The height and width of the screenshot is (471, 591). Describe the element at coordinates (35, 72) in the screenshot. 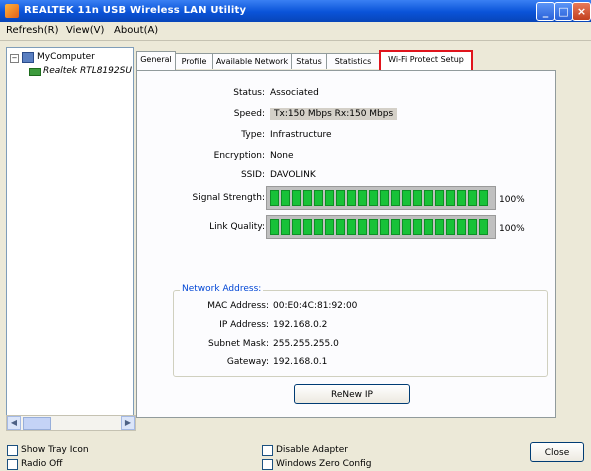

I see `wireless-adapter-icon` at that location.